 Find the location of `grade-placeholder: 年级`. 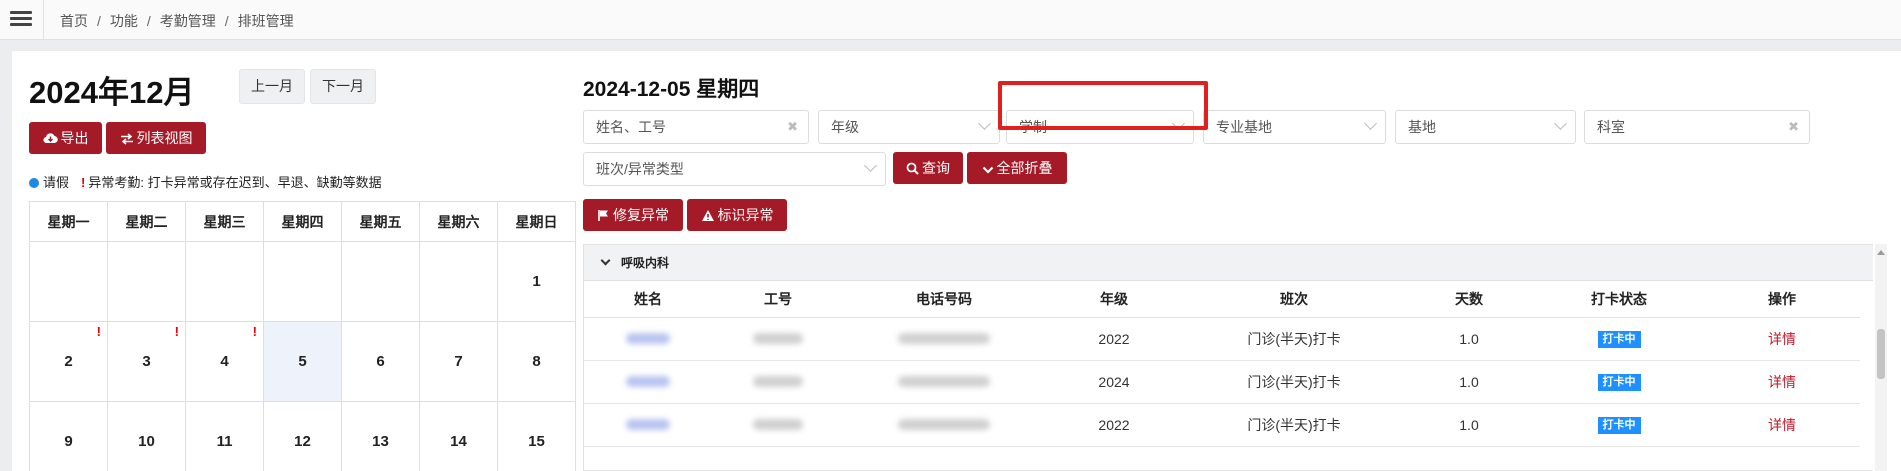

grade-placeholder: 年级 is located at coordinates (845, 127).